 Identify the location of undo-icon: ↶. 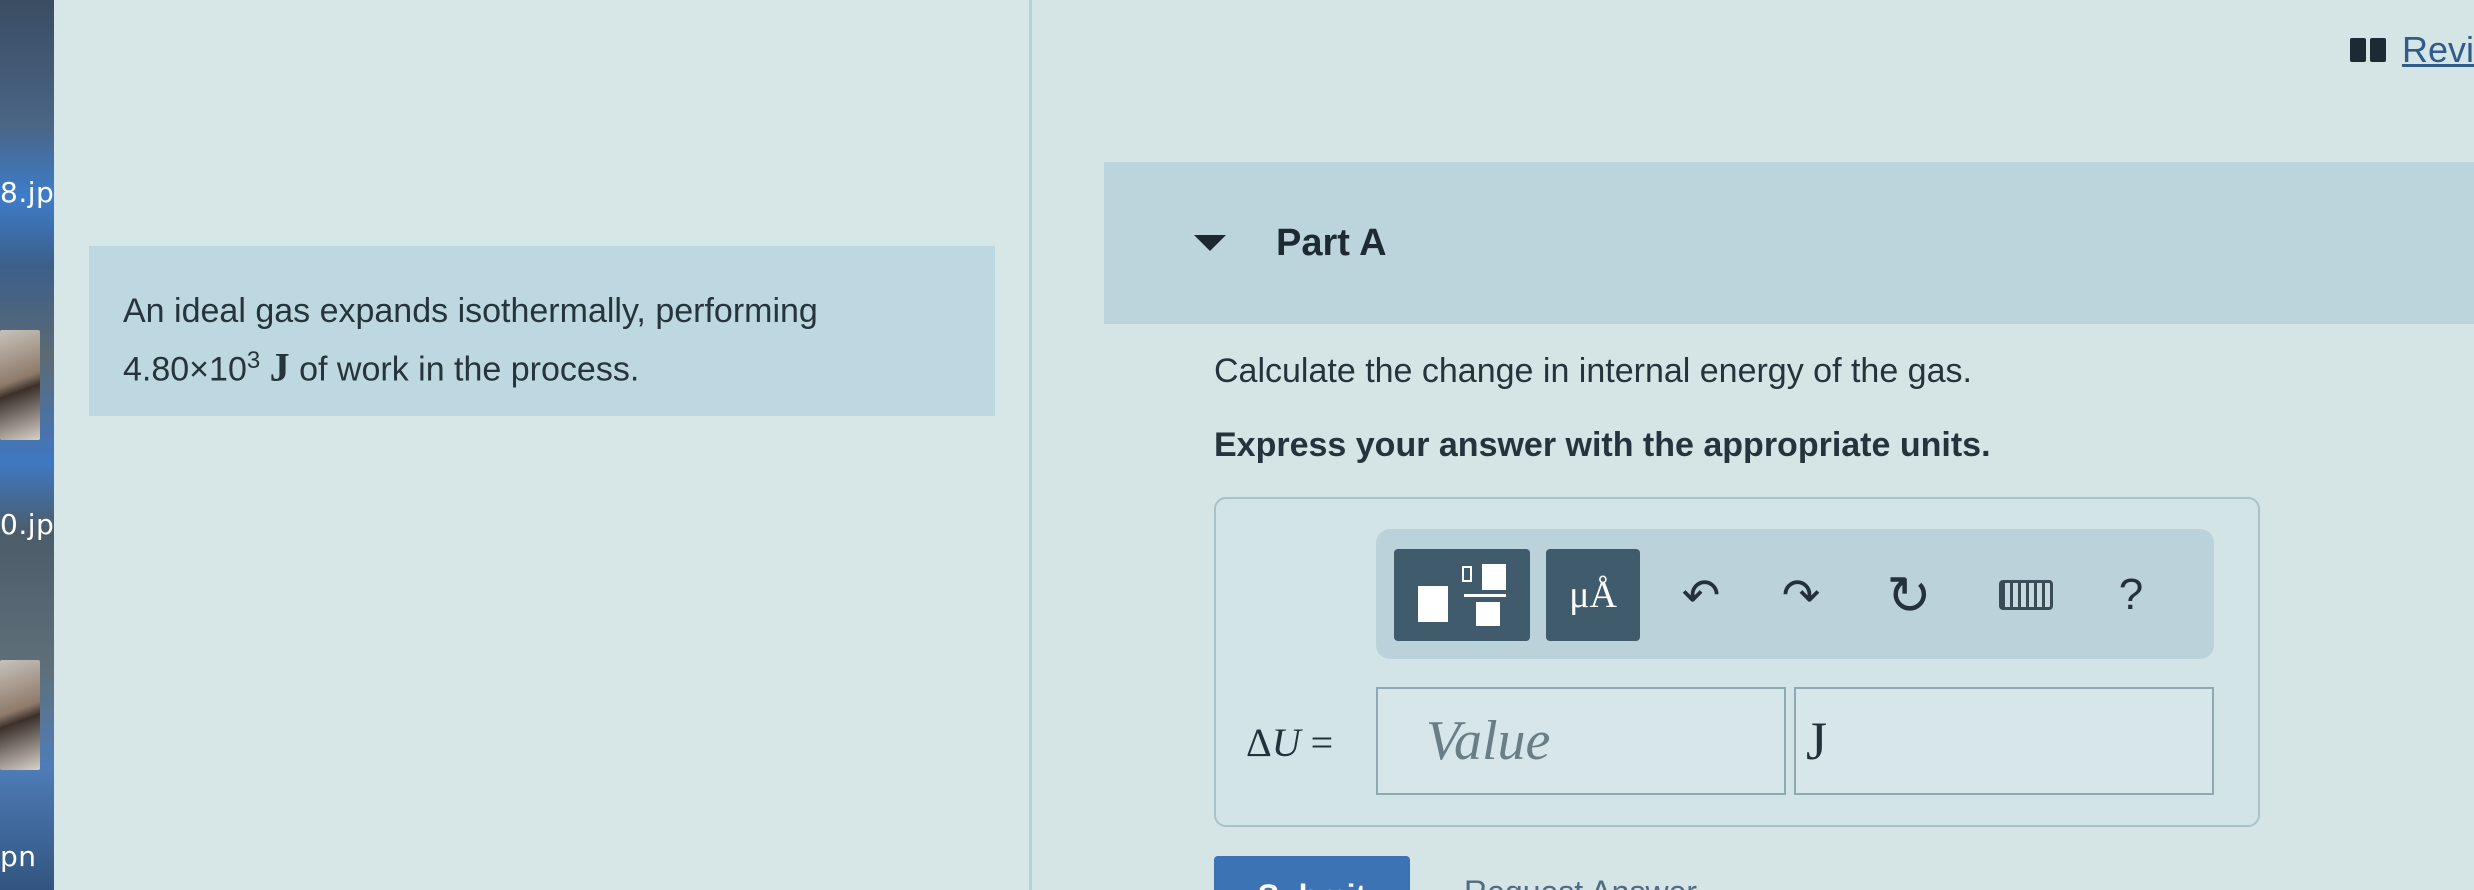
(1701, 595).